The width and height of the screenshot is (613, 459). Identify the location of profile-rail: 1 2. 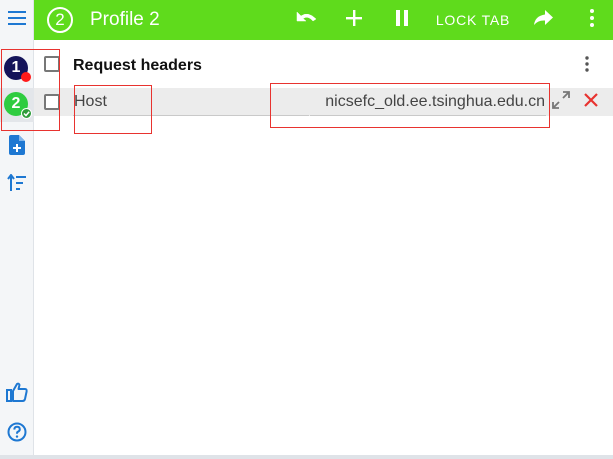
(17, 228).